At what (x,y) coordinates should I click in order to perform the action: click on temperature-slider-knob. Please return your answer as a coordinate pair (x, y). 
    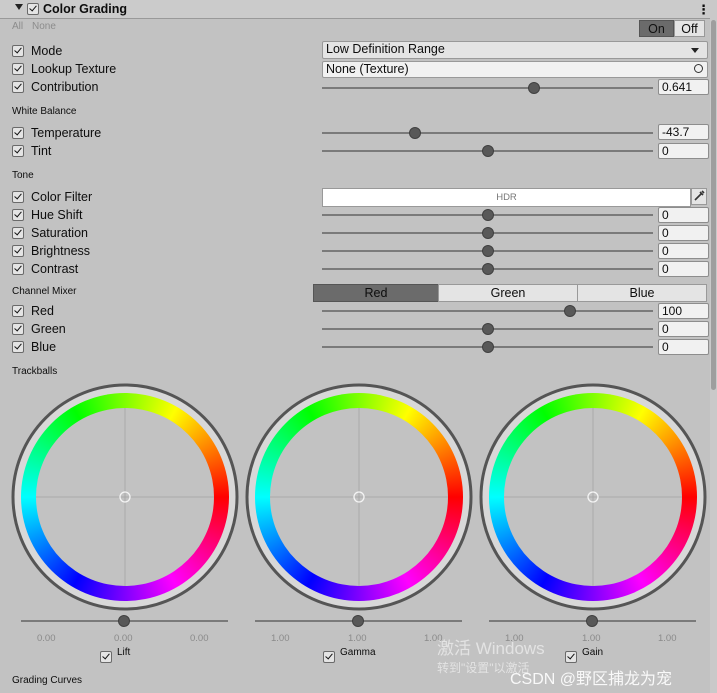
    Looking at the image, I should click on (415, 133).